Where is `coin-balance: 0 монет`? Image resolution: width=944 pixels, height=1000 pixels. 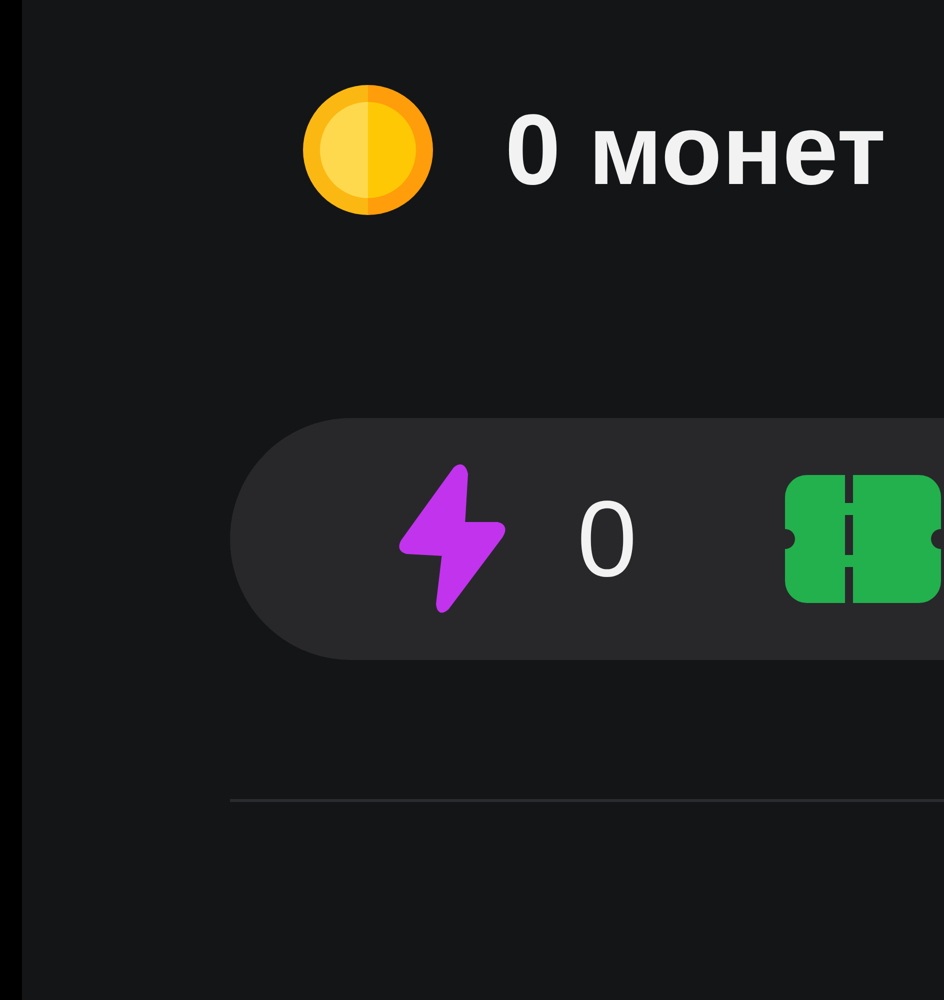 coin-balance: 0 монет is located at coordinates (695, 150).